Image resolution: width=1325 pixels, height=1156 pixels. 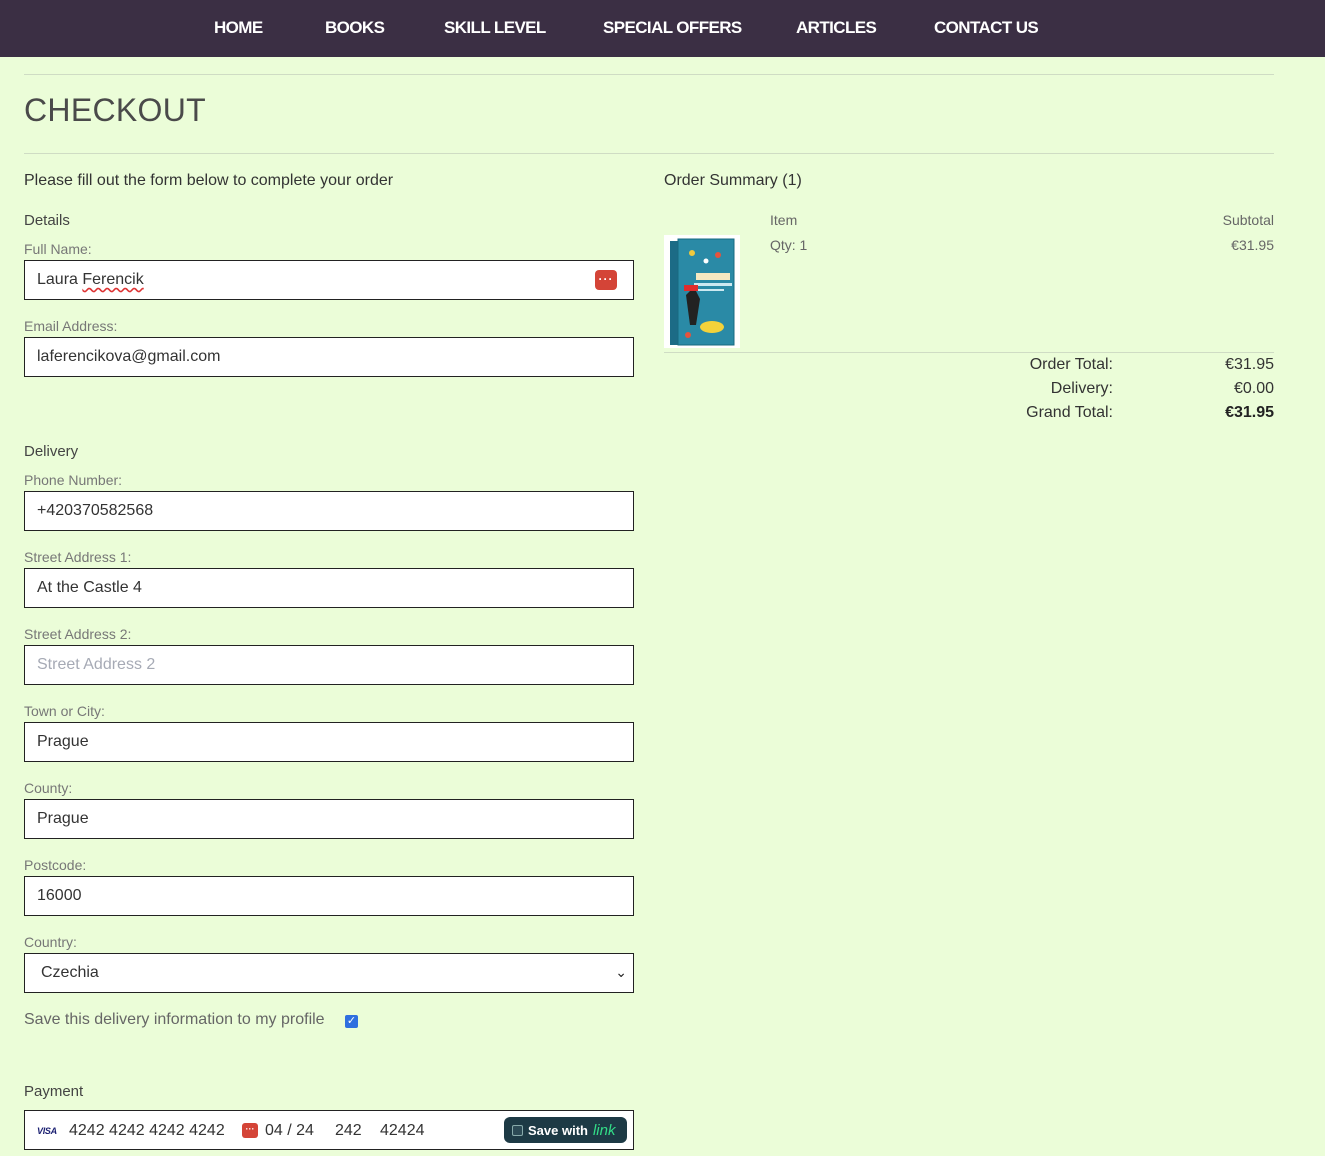 I want to click on card-number: 4242 4242 4242 4242, so click(x=147, y=1131).